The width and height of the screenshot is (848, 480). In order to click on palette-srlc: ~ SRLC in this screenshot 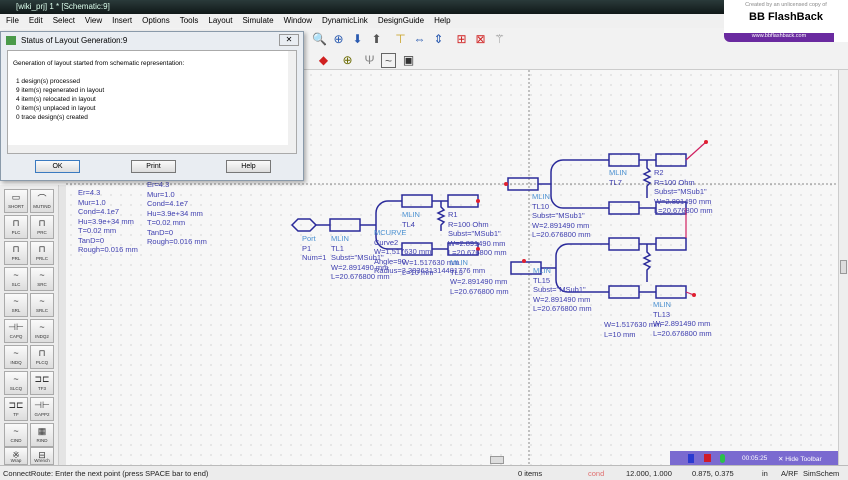, I will do `click(42, 305)`.